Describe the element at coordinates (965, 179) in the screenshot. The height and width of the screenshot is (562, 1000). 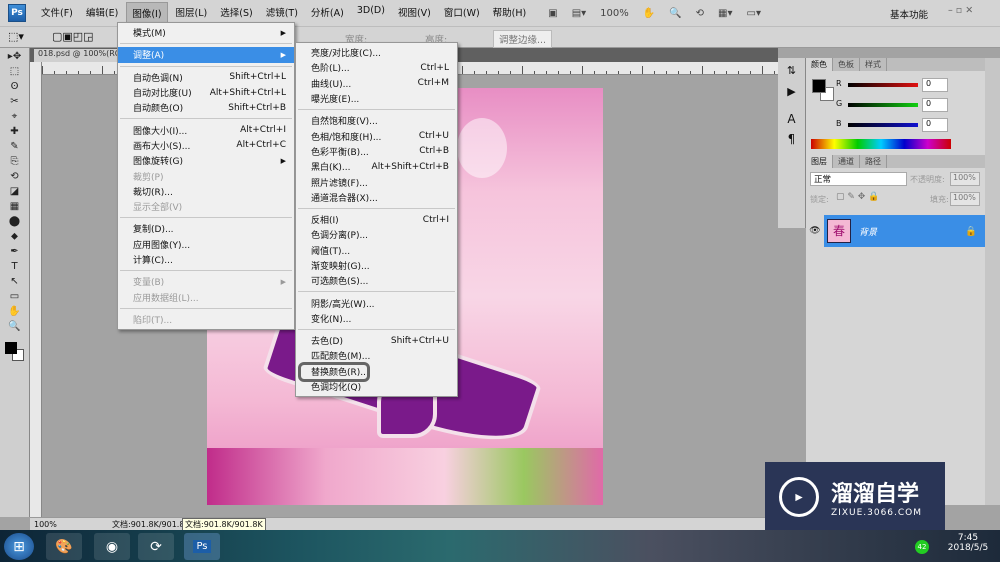
I see `opacity-field: 100%` at that location.